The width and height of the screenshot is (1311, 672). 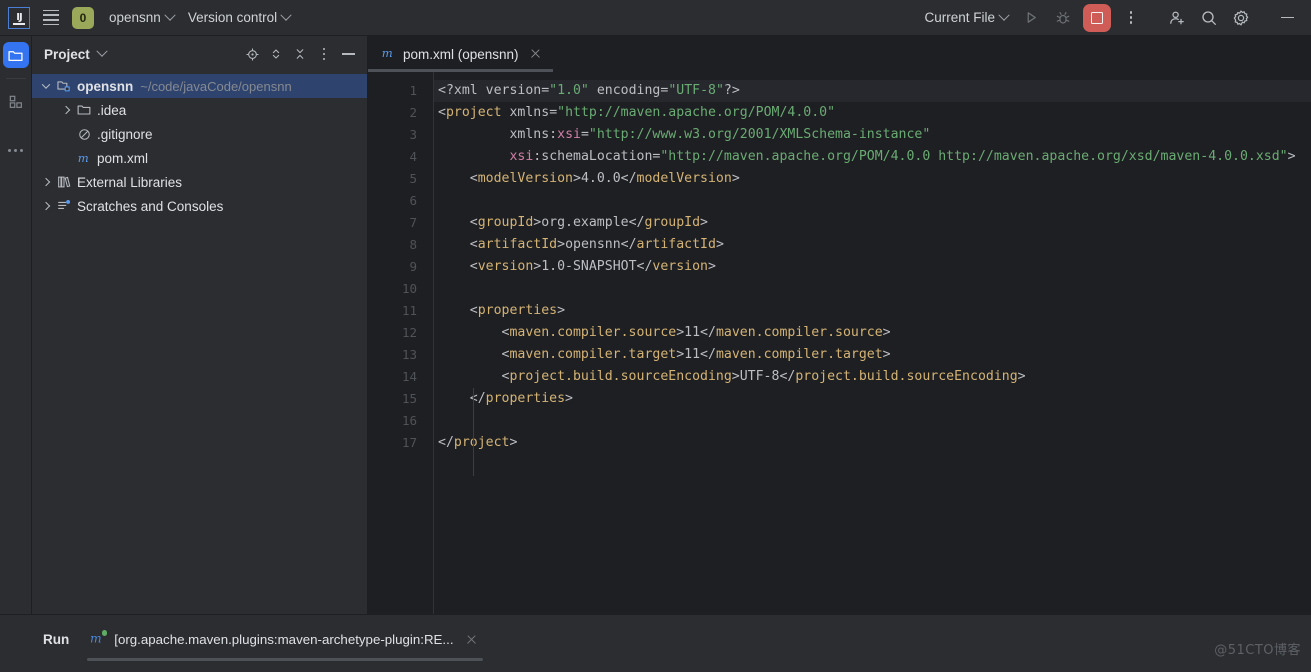 I want to click on tree-node-gitignore: .gitignore, so click(x=199, y=134).